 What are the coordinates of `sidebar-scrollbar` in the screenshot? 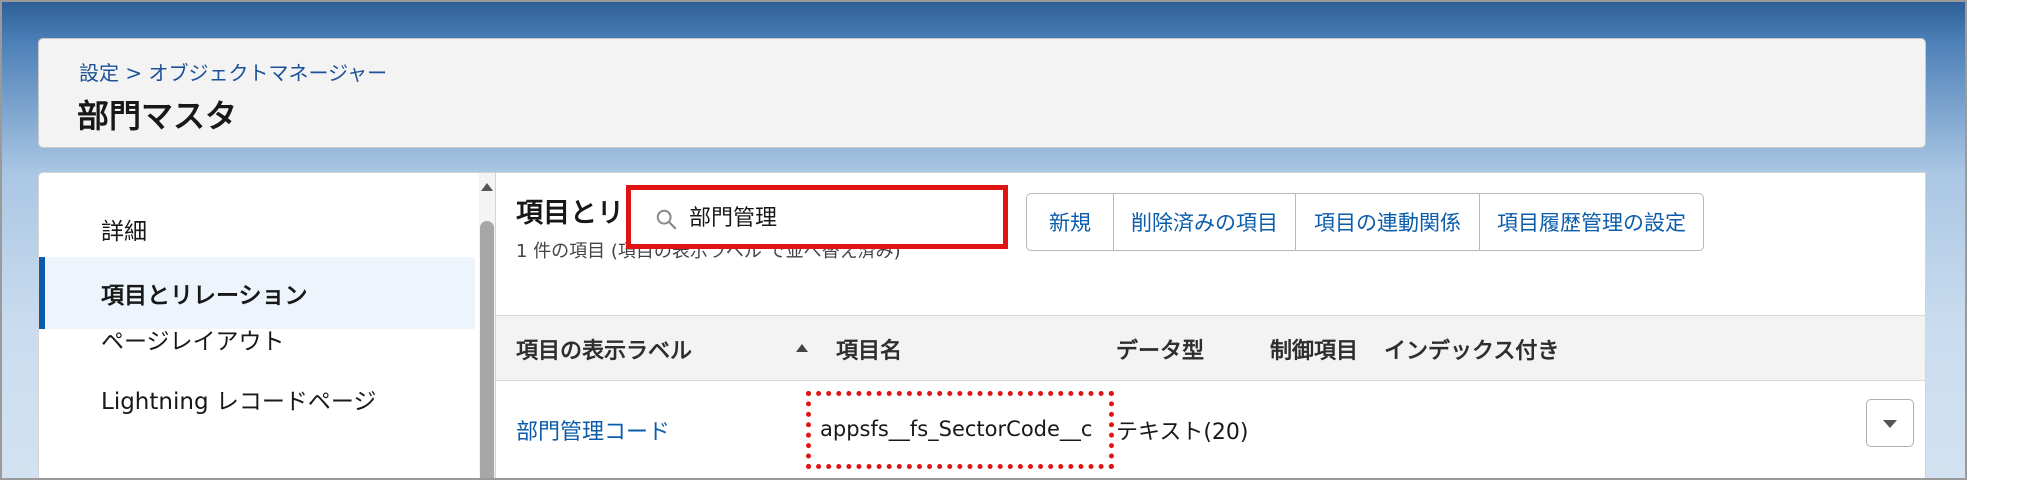 It's located at (487, 325).